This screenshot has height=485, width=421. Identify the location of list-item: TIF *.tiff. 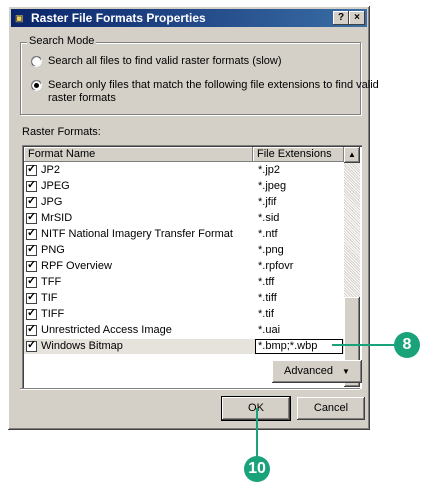
(184, 298).